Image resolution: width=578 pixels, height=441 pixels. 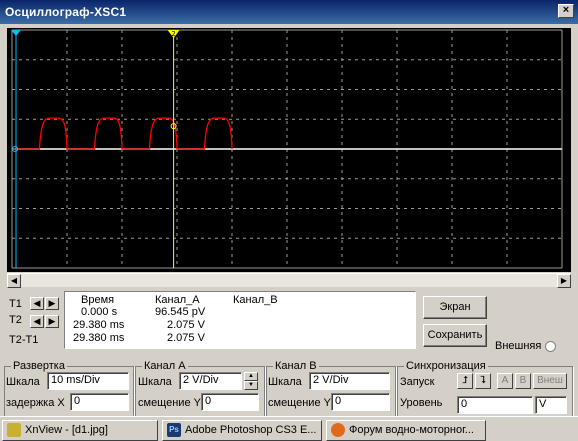 What do you see at coordinates (550, 346) in the screenshot?
I see `external-radio` at bounding box center [550, 346].